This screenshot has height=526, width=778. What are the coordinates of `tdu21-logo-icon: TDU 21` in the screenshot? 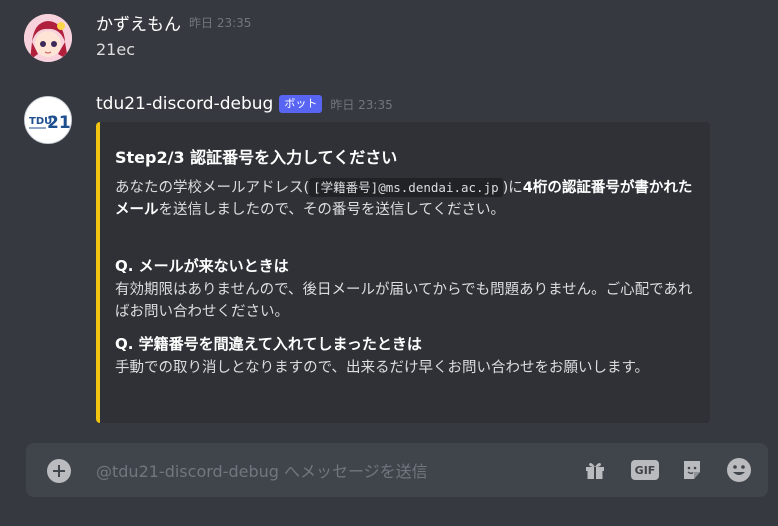 It's located at (48, 120).